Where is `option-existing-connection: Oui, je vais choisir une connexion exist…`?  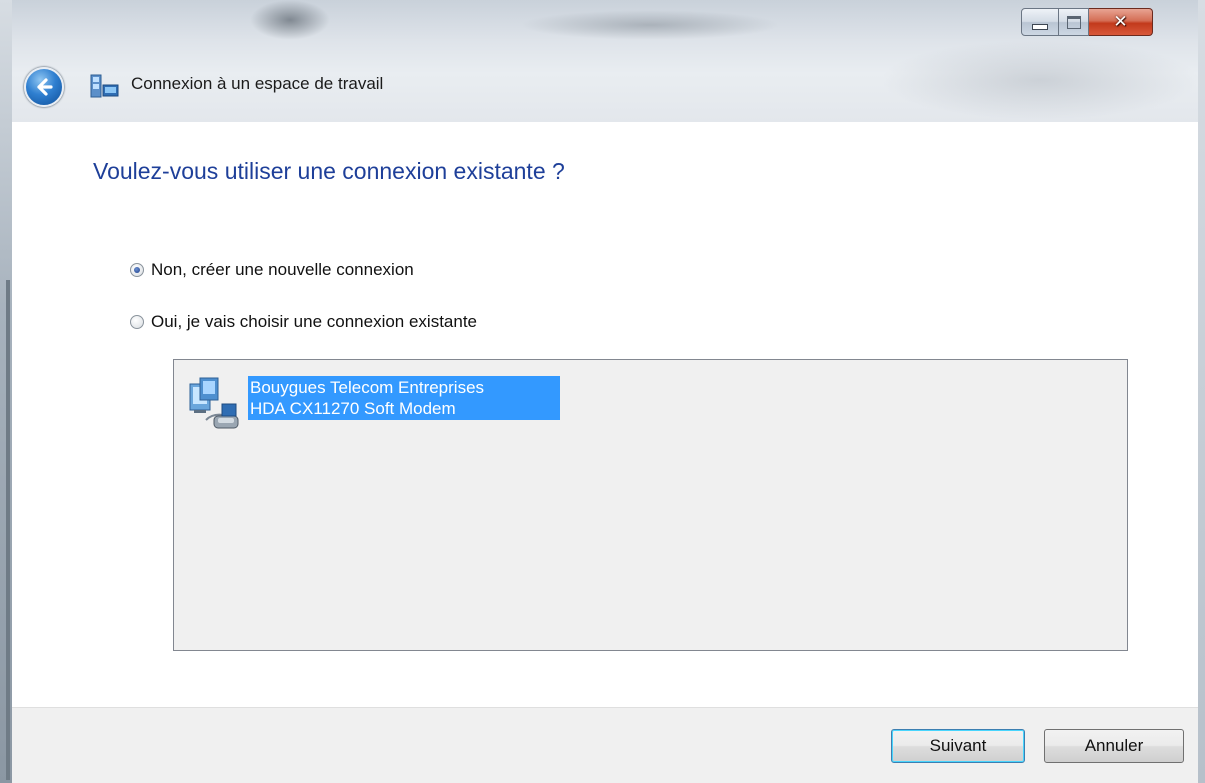
option-existing-connection: Oui, je vais choisir une connexion exist… is located at coordinates (303, 322).